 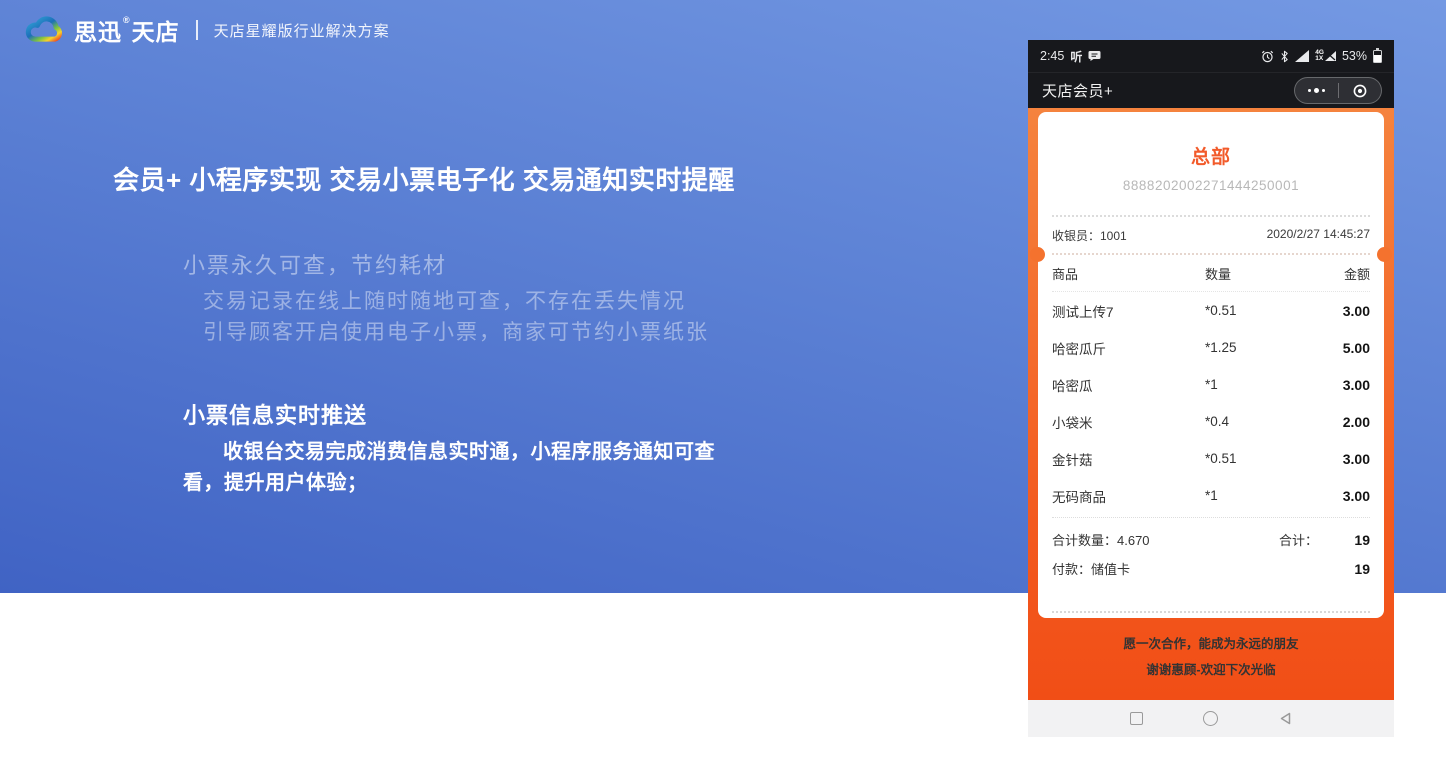 What do you see at coordinates (1384, 254) in the screenshot?
I see `receipt-notch-right` at bounding box center [1384, 254].